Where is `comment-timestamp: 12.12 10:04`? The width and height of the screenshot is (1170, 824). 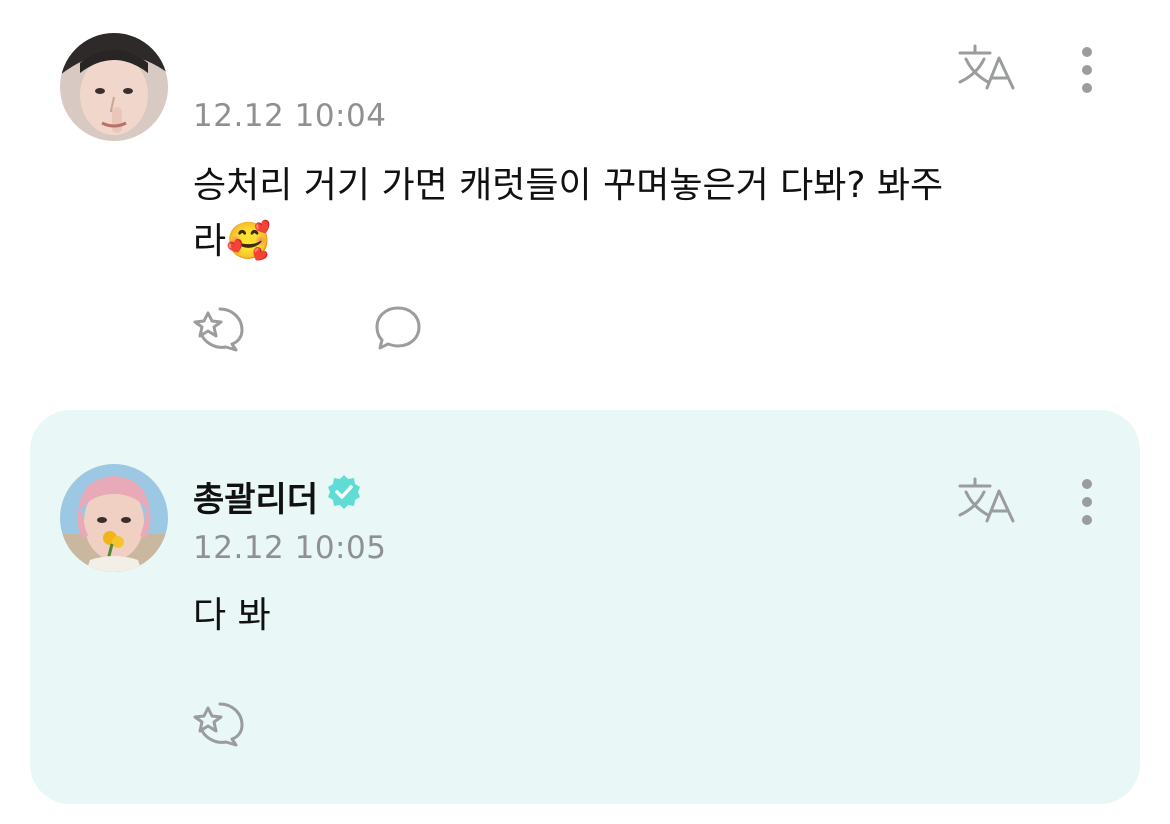
comment-timestamp: 12.12 10:04 is located at coordinates (290, 116).